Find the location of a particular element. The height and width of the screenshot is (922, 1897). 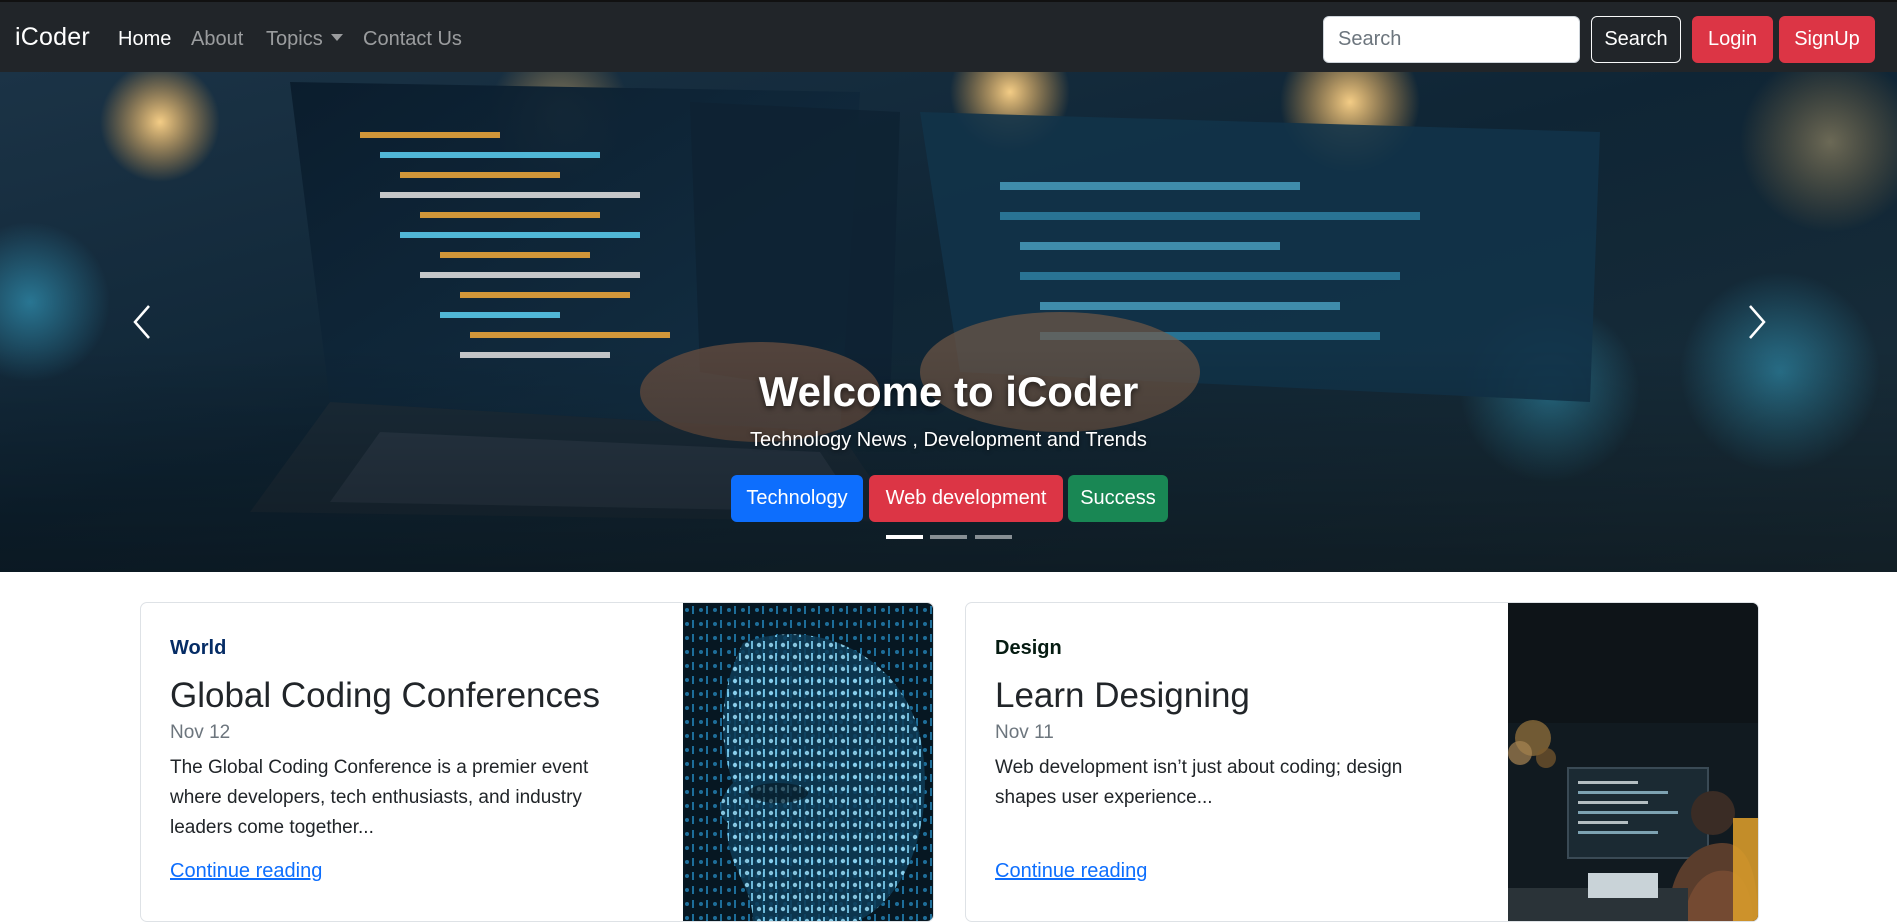

carousel-next-button is located at coordinates (1757, 322).